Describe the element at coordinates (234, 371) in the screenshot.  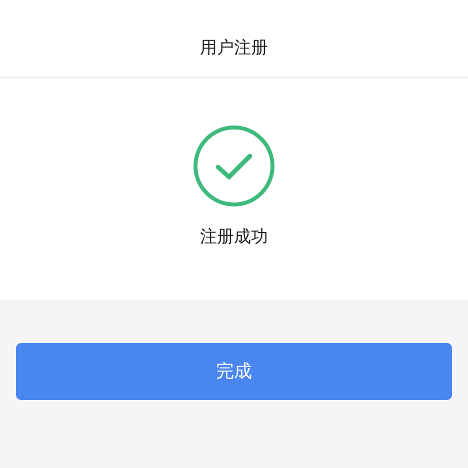
I see `done-button: 完成` at that location.